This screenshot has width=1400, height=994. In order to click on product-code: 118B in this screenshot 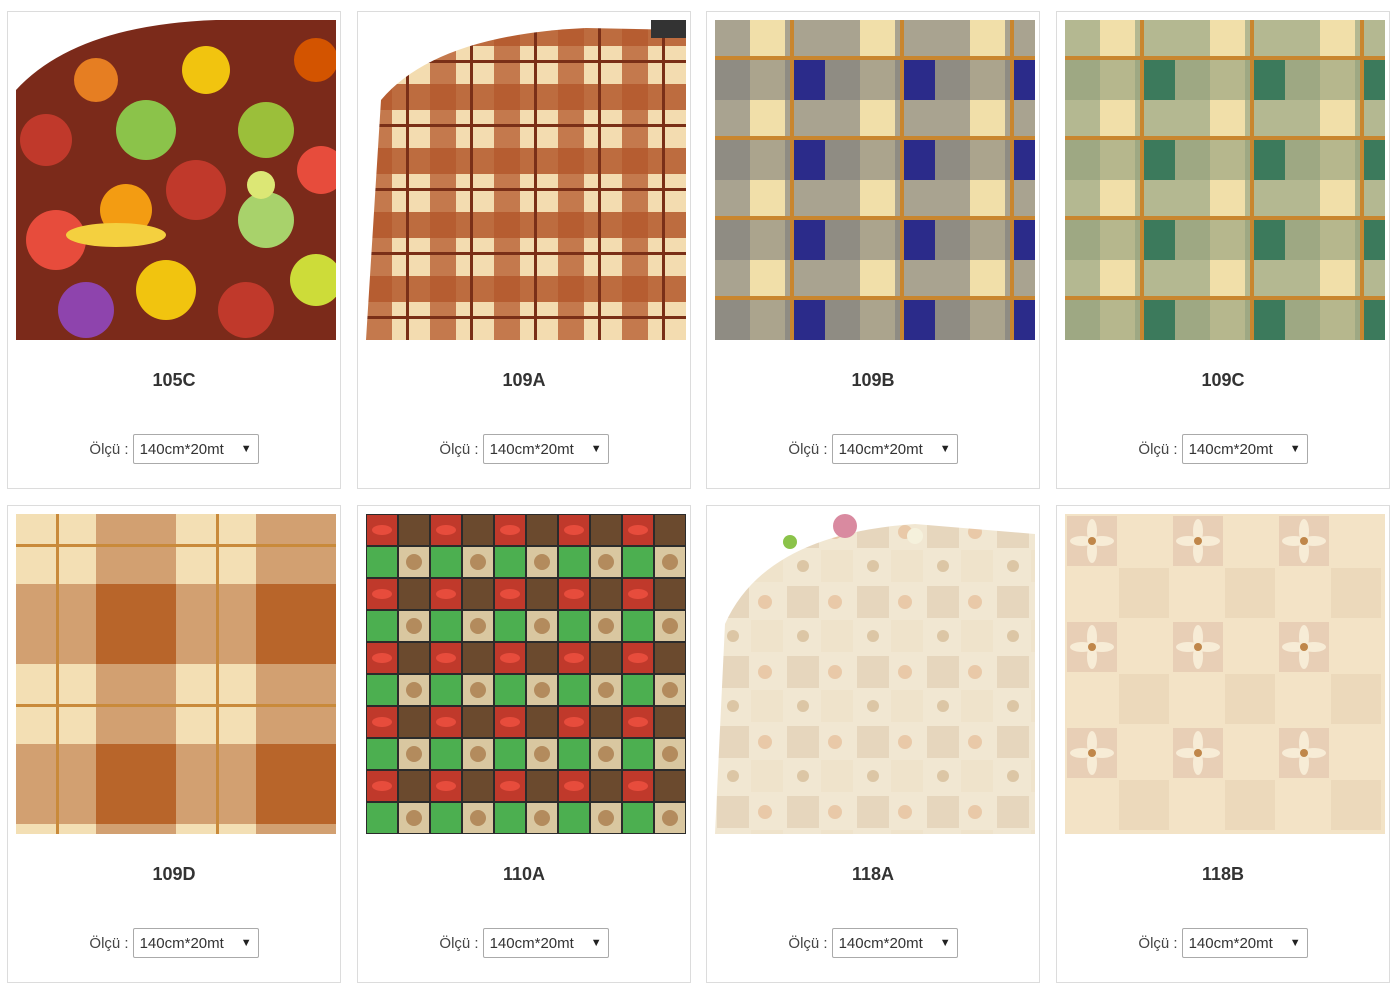, I will do `click(1223, 874)`.